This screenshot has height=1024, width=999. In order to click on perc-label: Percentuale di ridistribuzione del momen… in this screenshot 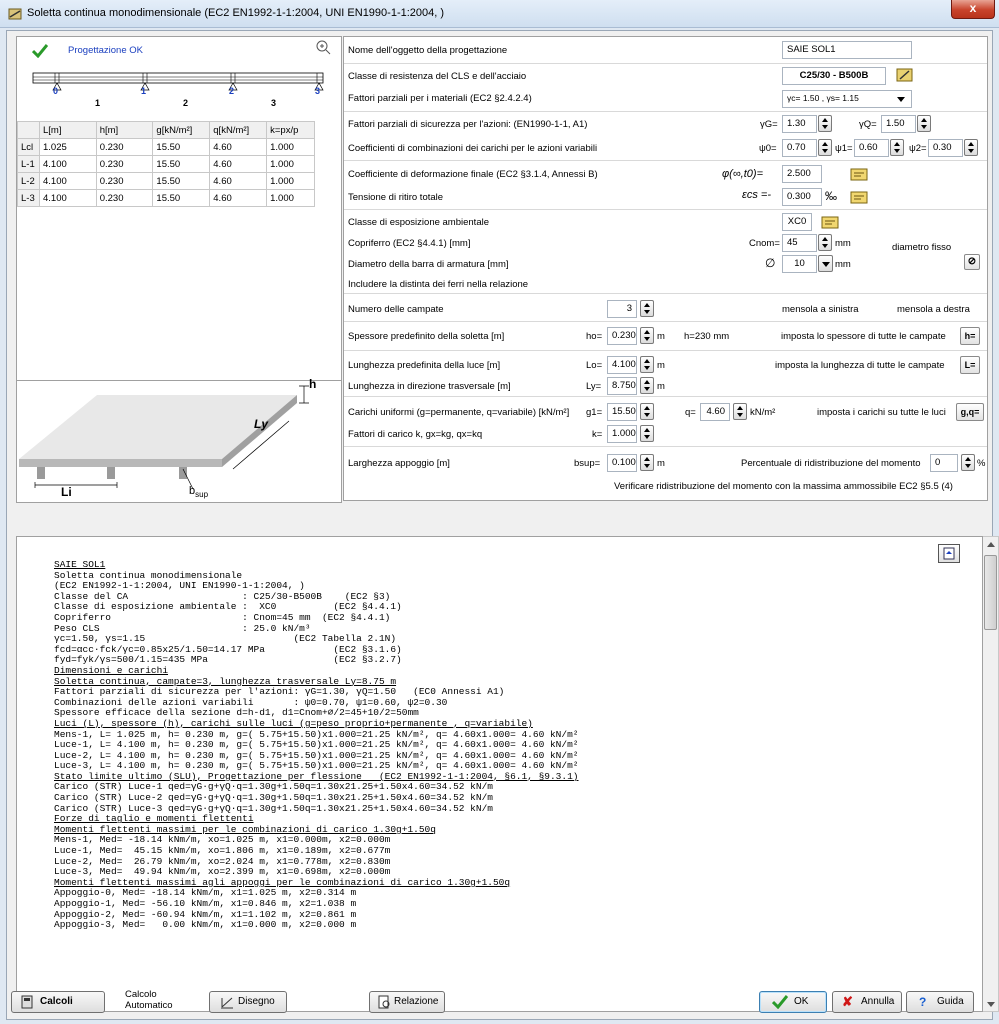, I will do `click(831, 463)`.